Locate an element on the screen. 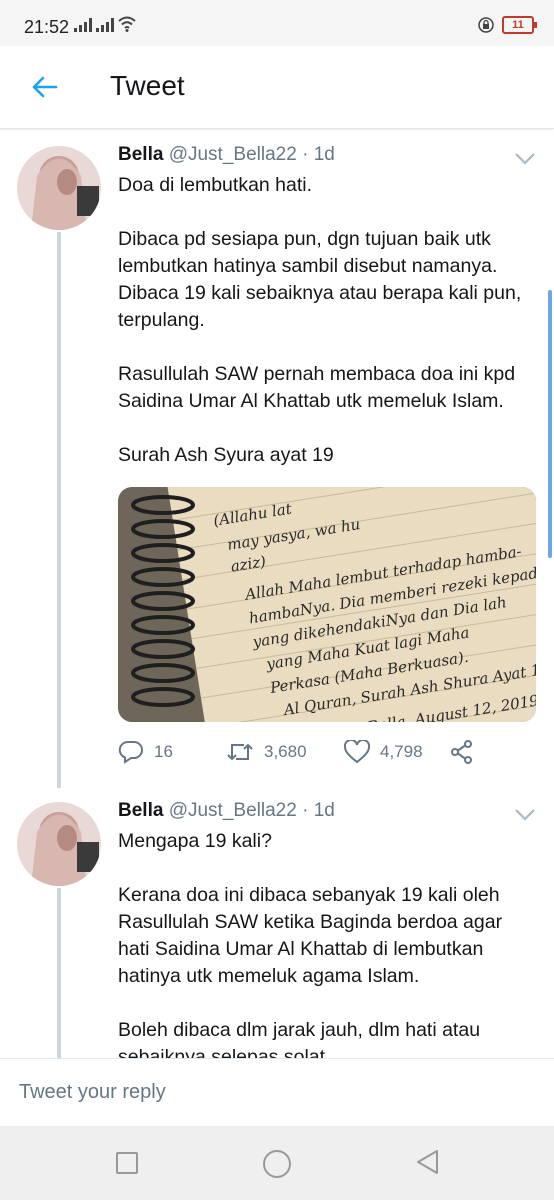 The width and height of the screenshot is (554, 1200). retweet-button: 3,680 is located at coordinates (285, 752).